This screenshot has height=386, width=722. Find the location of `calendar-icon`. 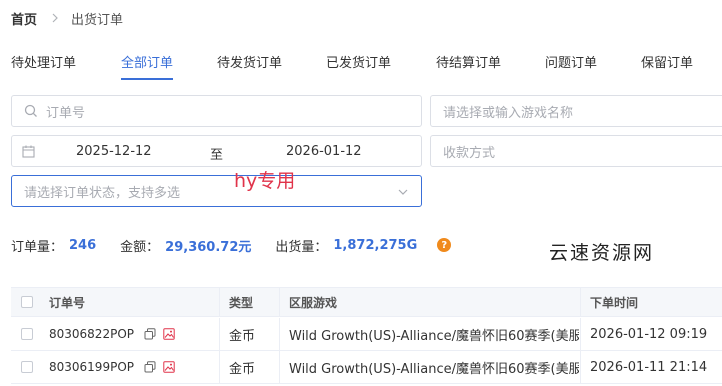

calendar-icon is located at coordinates (28, 151).